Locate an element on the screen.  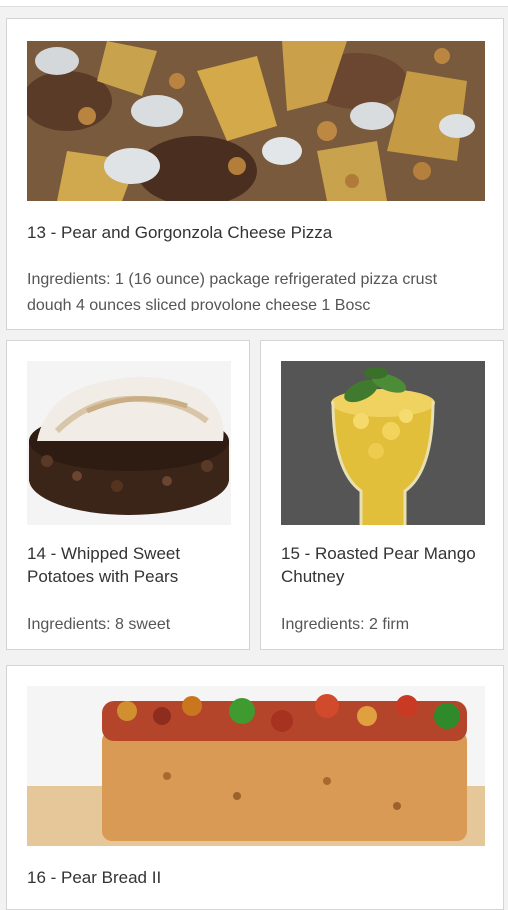
recipe-title-15: 15 - Roasted Pear Mango Chutney is located at coordinates (386, 565).